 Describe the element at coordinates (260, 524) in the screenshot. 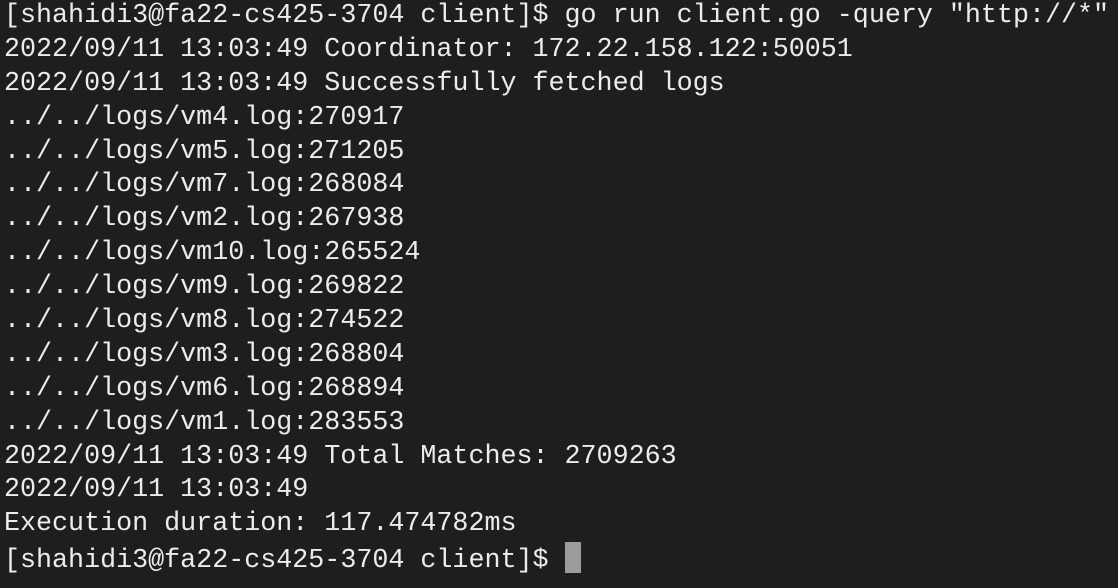

I see `output-line: Execution duration: 117.474782ms` at that location.